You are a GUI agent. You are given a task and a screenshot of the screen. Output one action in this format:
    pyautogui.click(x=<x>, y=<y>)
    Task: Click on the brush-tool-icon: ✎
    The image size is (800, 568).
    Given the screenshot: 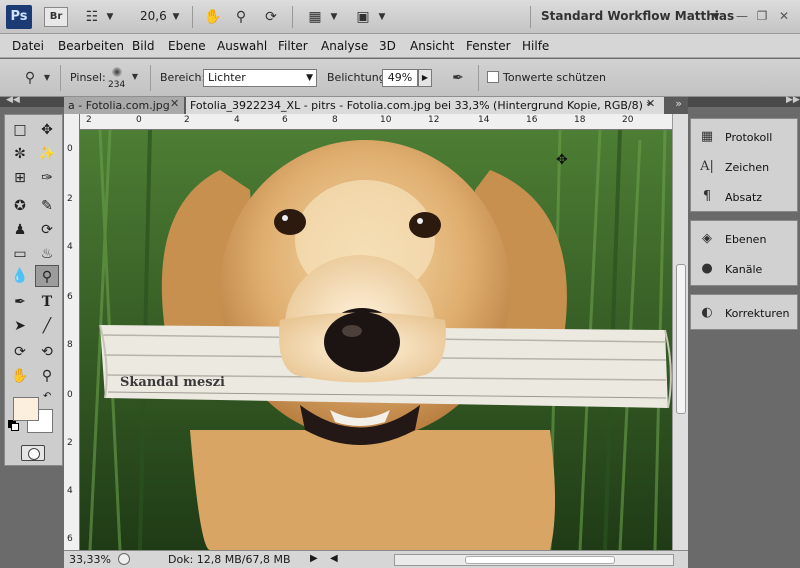 What is the action you would take?
    pyautogui.click(x=47, y=206)
    